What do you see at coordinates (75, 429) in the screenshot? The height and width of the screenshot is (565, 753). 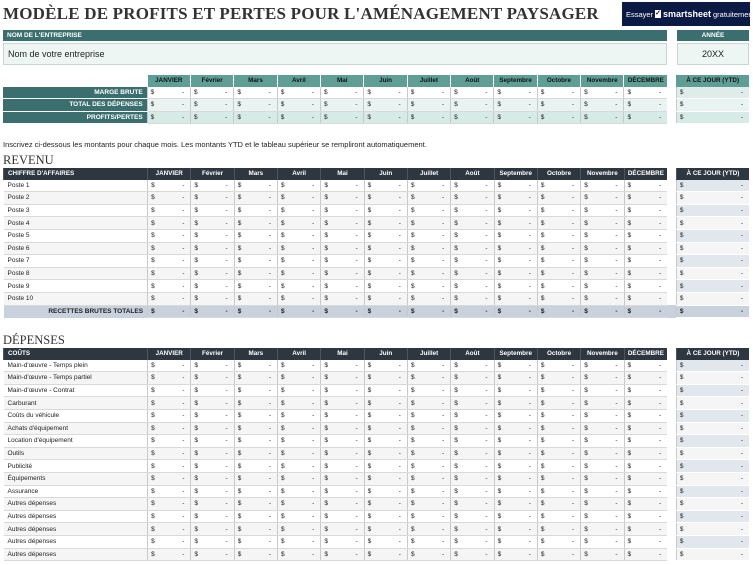 I see `expense-row-label: Achats d'équipement` at bounding box center [75, 429].